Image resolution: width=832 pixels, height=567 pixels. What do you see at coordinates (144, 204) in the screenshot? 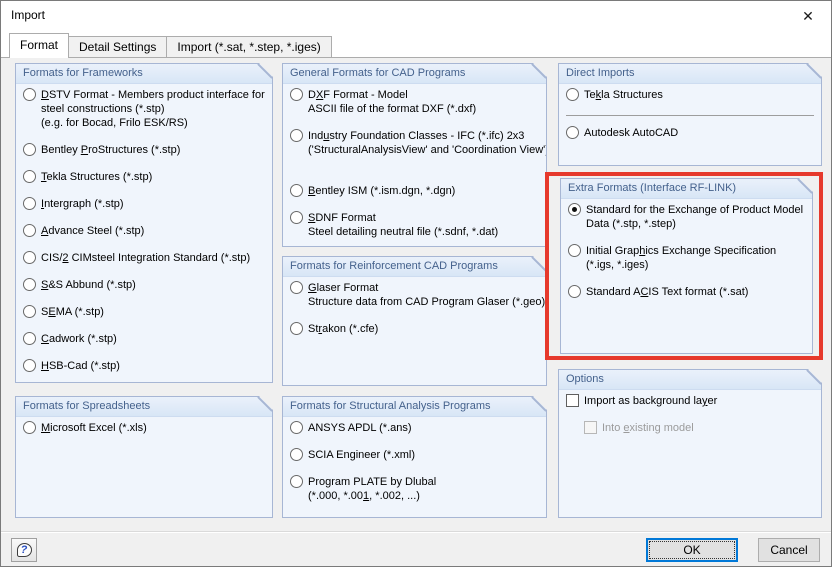
I see `radio-intergraph-stp: Intergraph (*.stp)` at bounding box center [144, 204].